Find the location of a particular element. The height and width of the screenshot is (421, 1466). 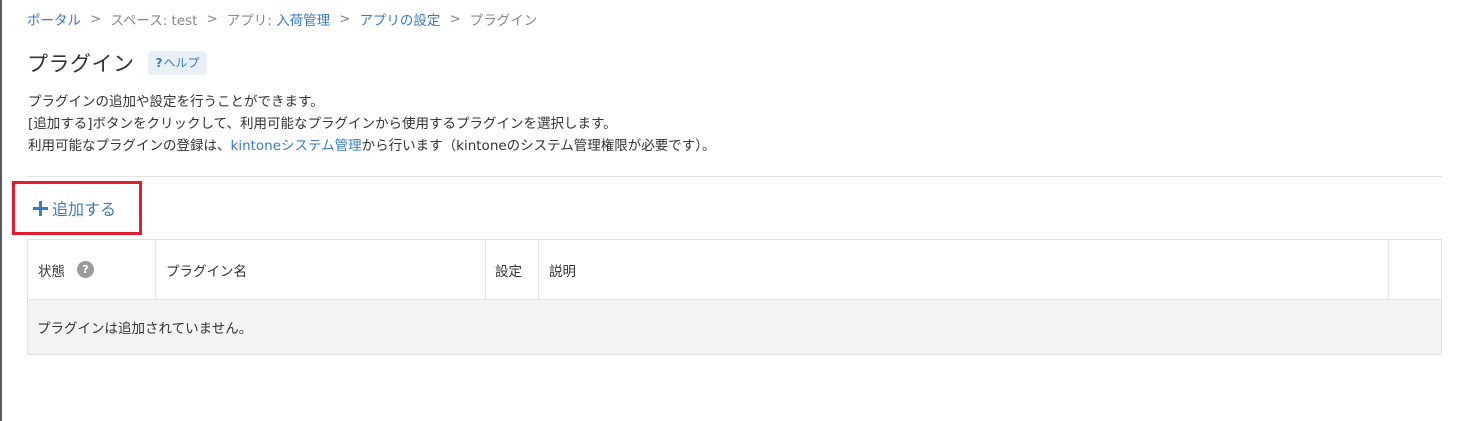

add-plugin-button: 追加する is located at coordinates (77, 208).